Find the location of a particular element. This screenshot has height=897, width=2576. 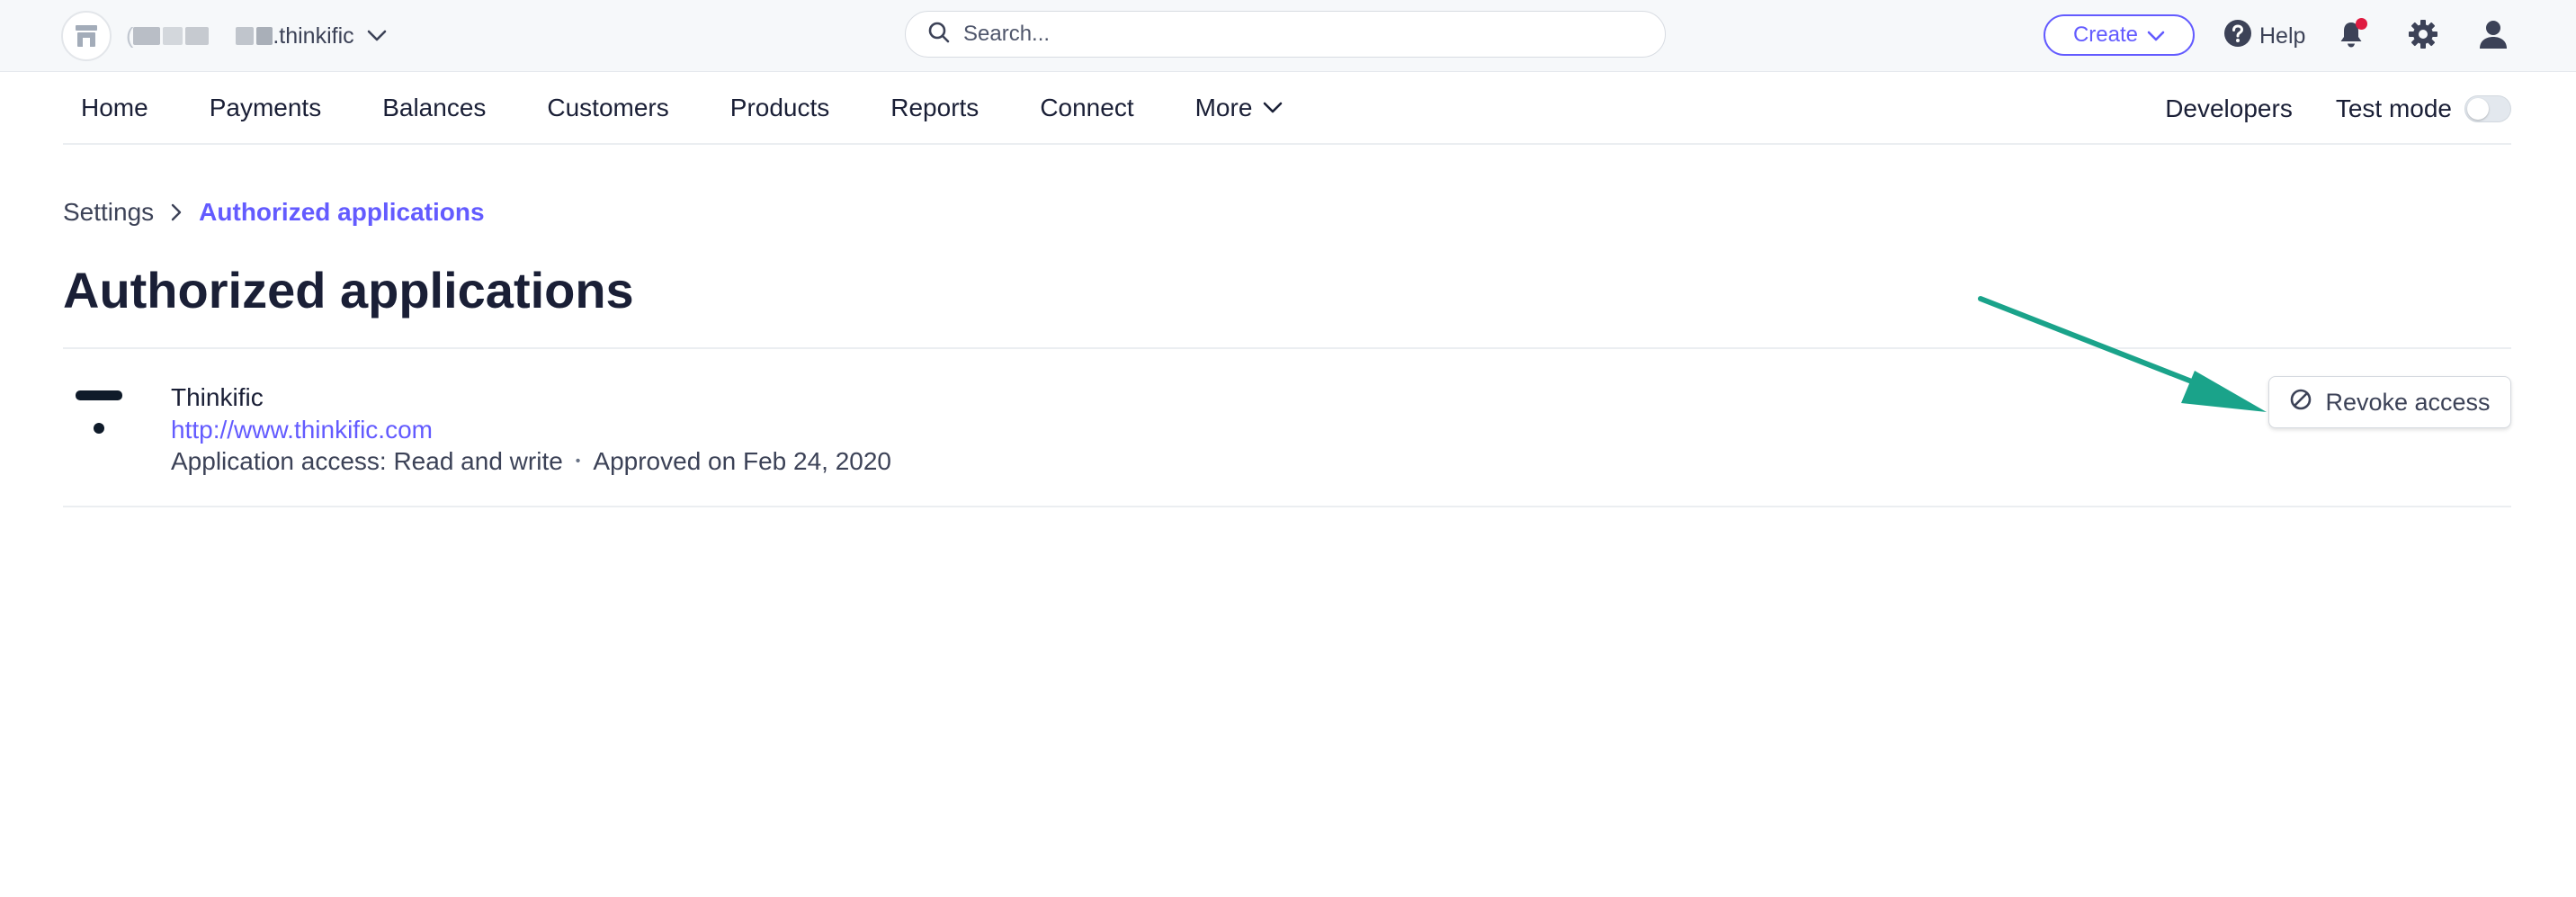

revoke-access-button: Revoke access is located at coordinates (2389, 402).